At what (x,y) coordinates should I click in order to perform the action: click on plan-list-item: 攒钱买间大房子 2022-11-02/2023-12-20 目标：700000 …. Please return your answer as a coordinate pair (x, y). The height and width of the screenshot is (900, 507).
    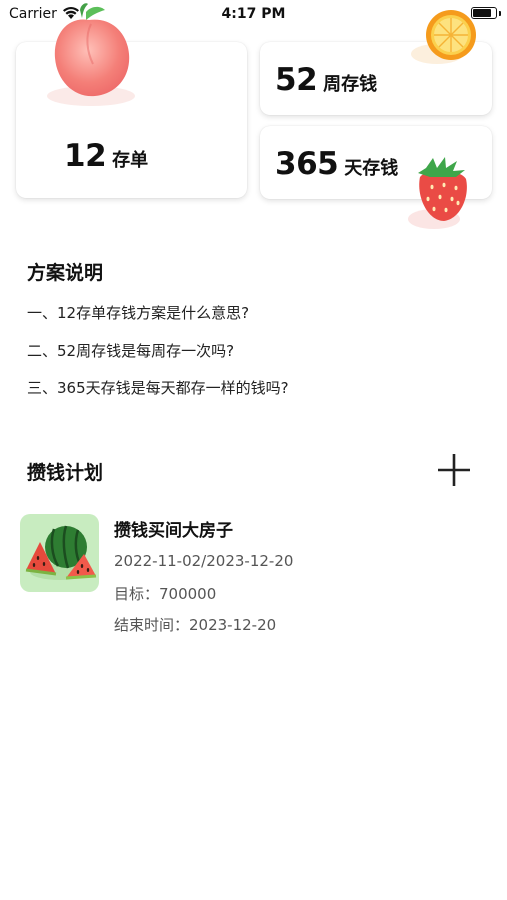
    Looking at the image, I should click on (255, 577).